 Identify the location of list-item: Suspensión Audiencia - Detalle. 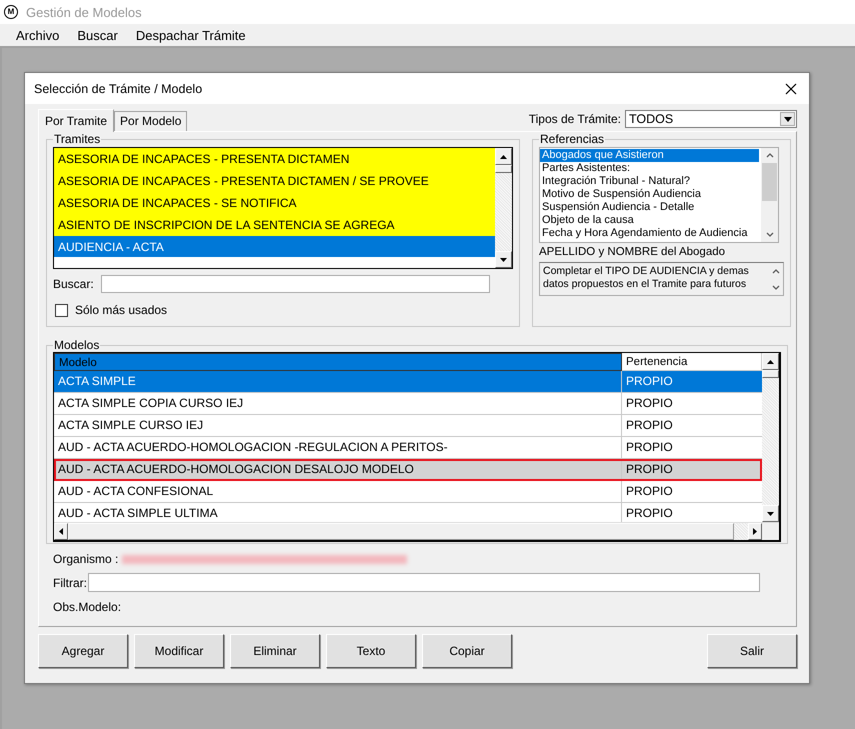
(649, 207).